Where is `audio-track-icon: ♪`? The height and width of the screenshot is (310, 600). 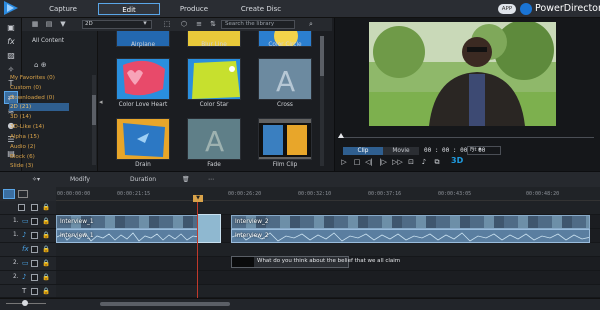 audio-track-icon: ♪ is located at coordinates (24, 235).